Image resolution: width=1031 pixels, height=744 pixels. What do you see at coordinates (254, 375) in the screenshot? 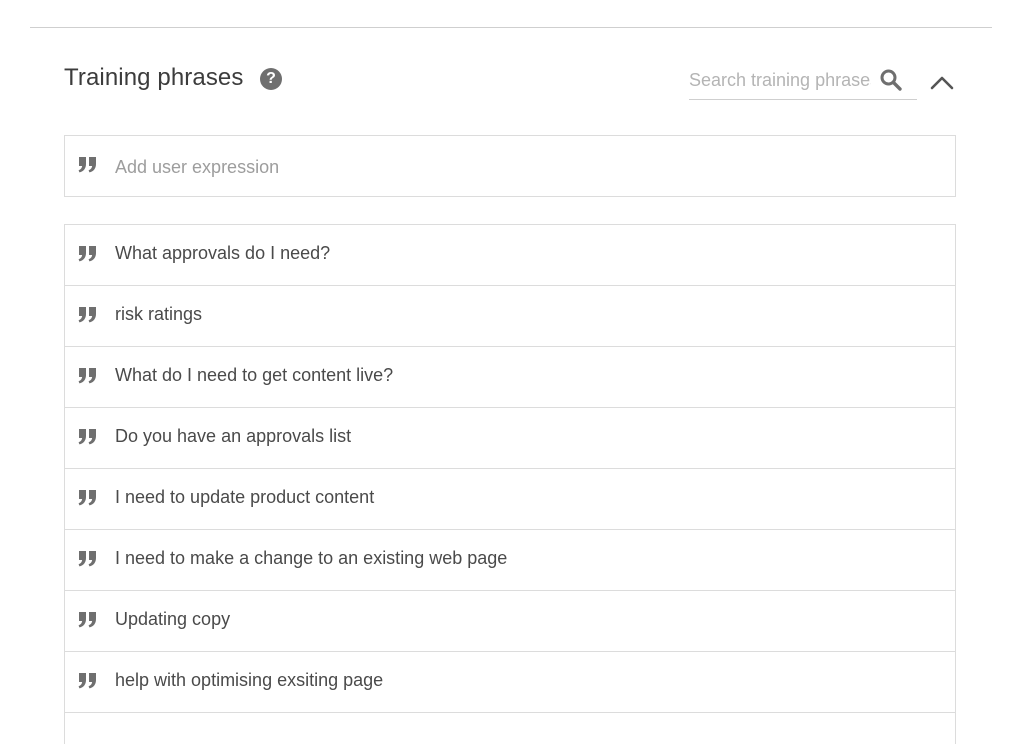
I see `training-phrase-text: What do I need to get content live?` at bounding box center [254, 375].